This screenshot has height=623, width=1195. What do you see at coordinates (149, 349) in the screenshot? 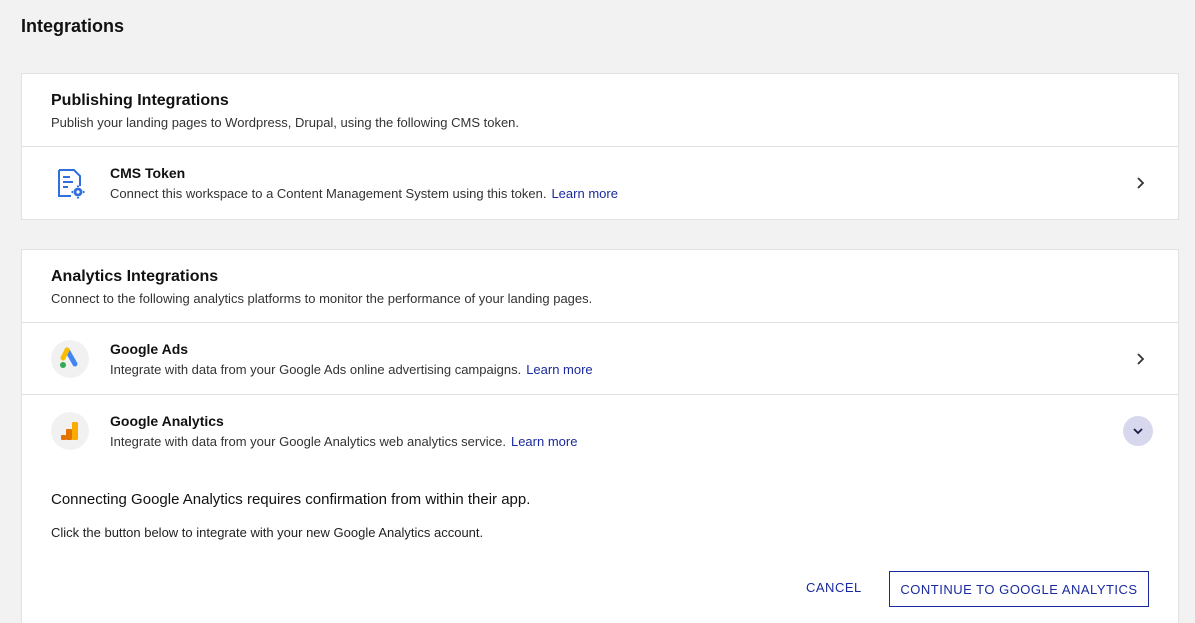
I see `google-ads-title: Google Ads` at bounding box center [149, 349].